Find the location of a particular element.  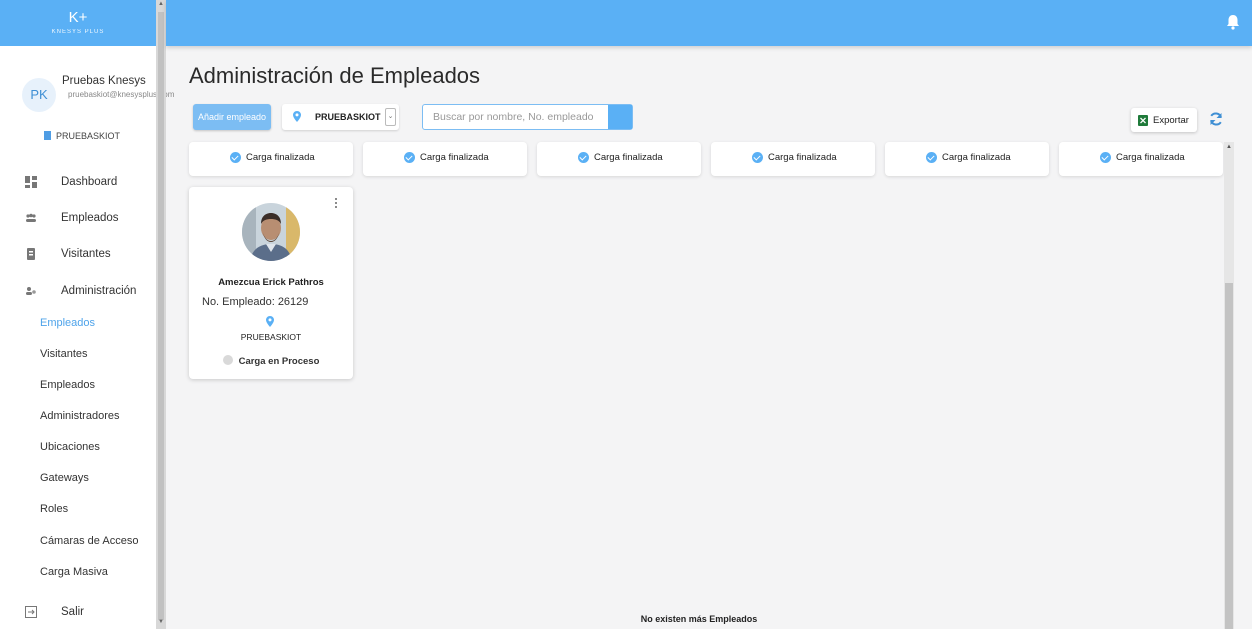

search-input is located at coordinates (515, 117).